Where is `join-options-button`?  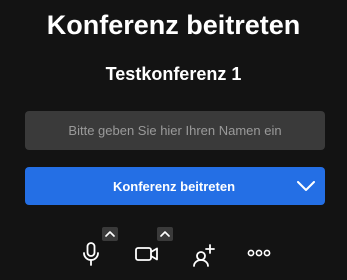 join-options-button is located at coordinates (306, 186).